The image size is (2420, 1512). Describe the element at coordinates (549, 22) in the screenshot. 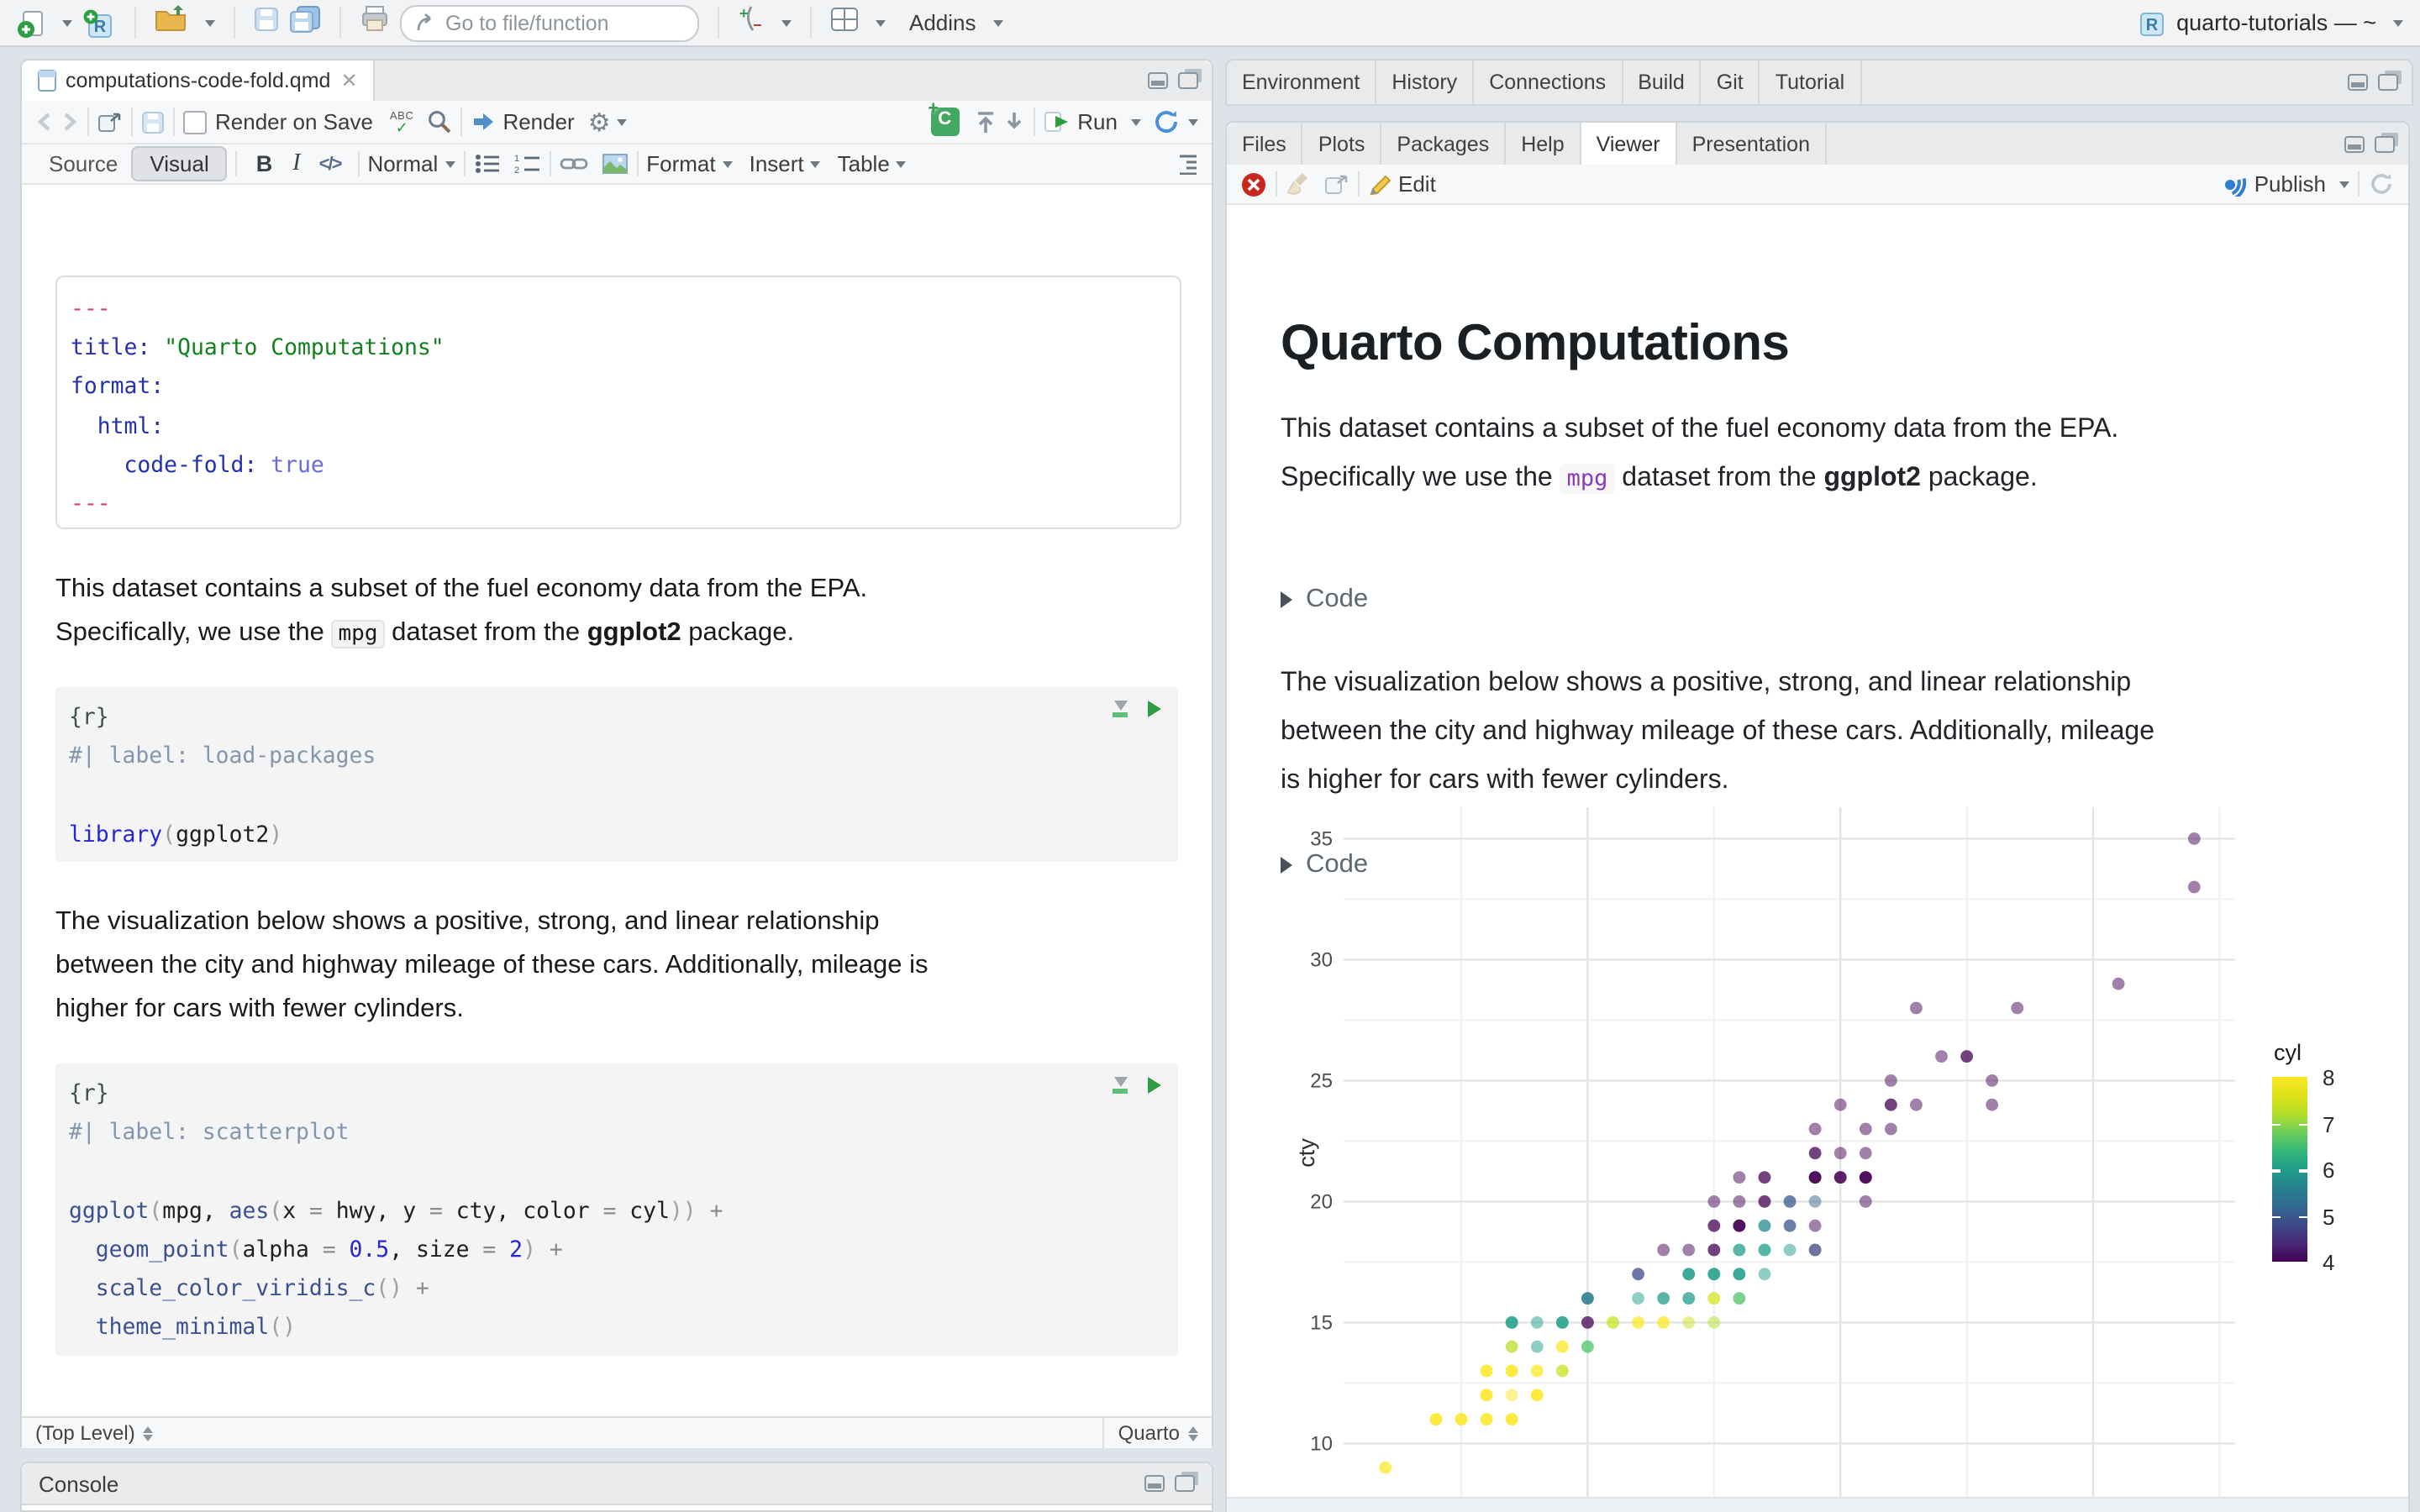

I see `goto-file-input: Go to file/function` at that location.